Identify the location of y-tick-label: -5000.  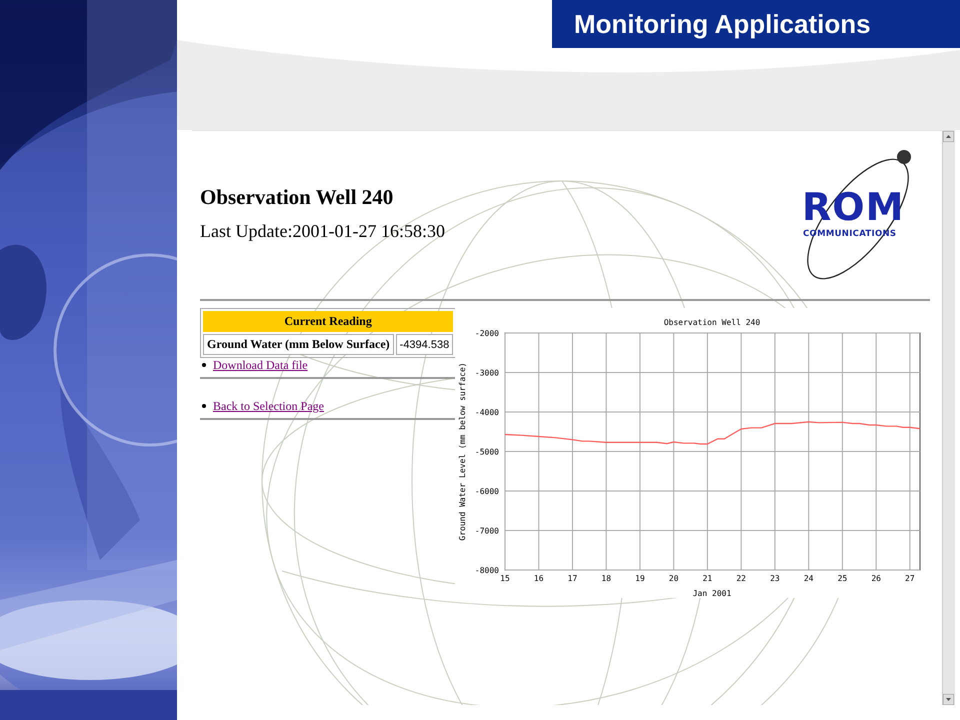
(486, 452).